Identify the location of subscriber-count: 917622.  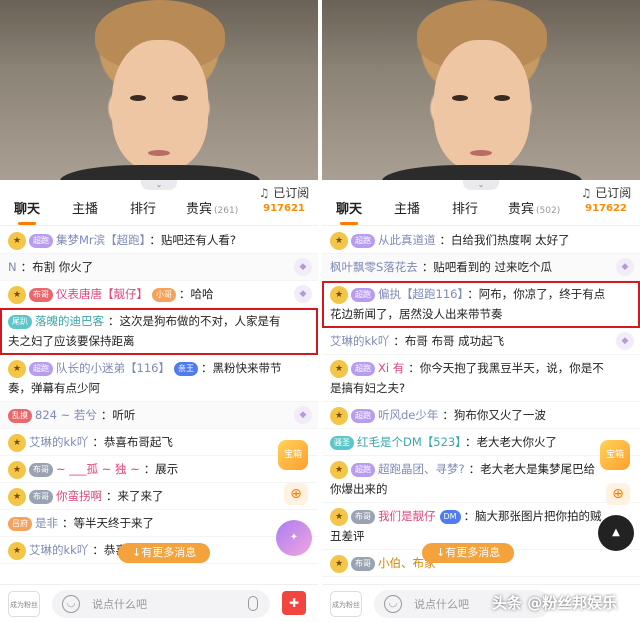
(606, 208).